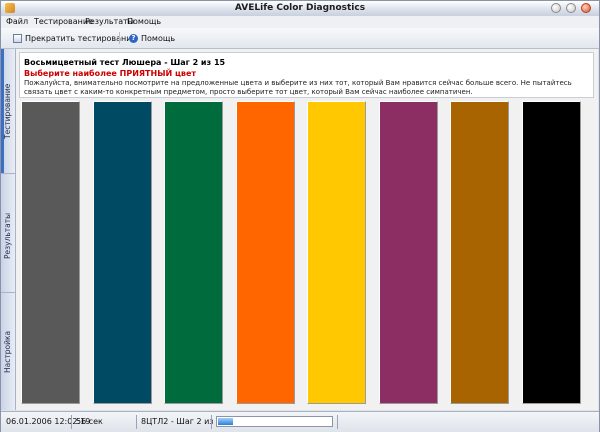 The image size is (600, 432). I want to click on test-progress-fill, so click(225, 421).